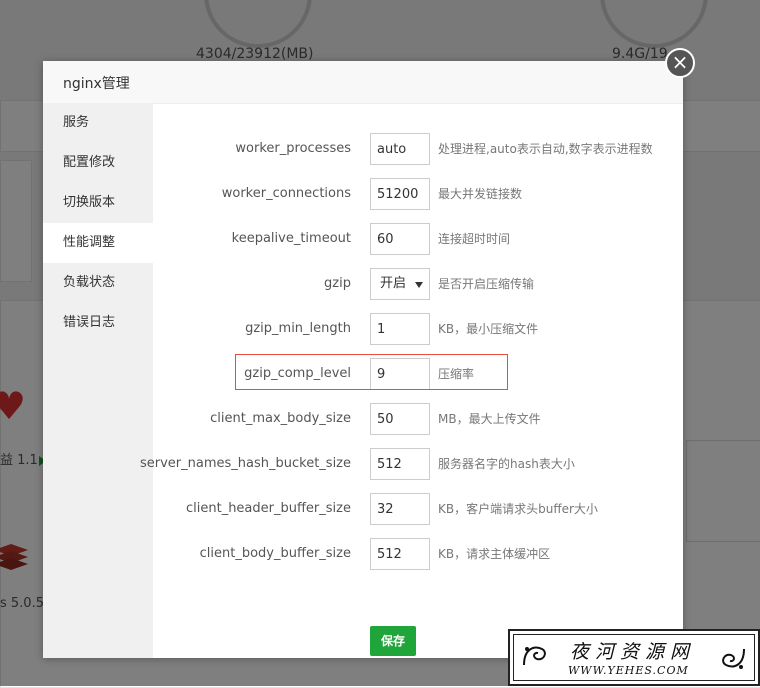 The image size is (760, 688). What do you see at coordinates (400, 329) in the screenshot?
I see `gzip-min-length-input` at bounding box center [400, 329].